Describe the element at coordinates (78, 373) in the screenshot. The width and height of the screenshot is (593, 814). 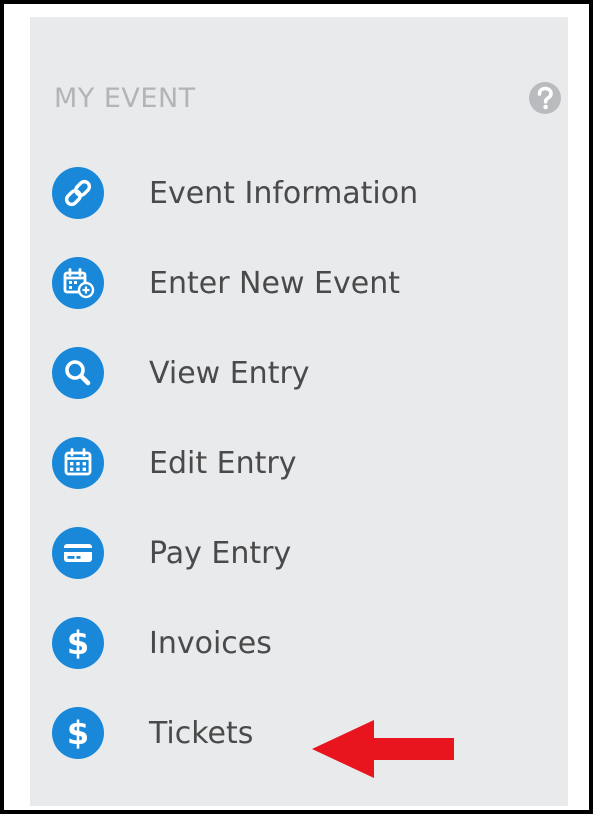
I see `search-icon` at that location.